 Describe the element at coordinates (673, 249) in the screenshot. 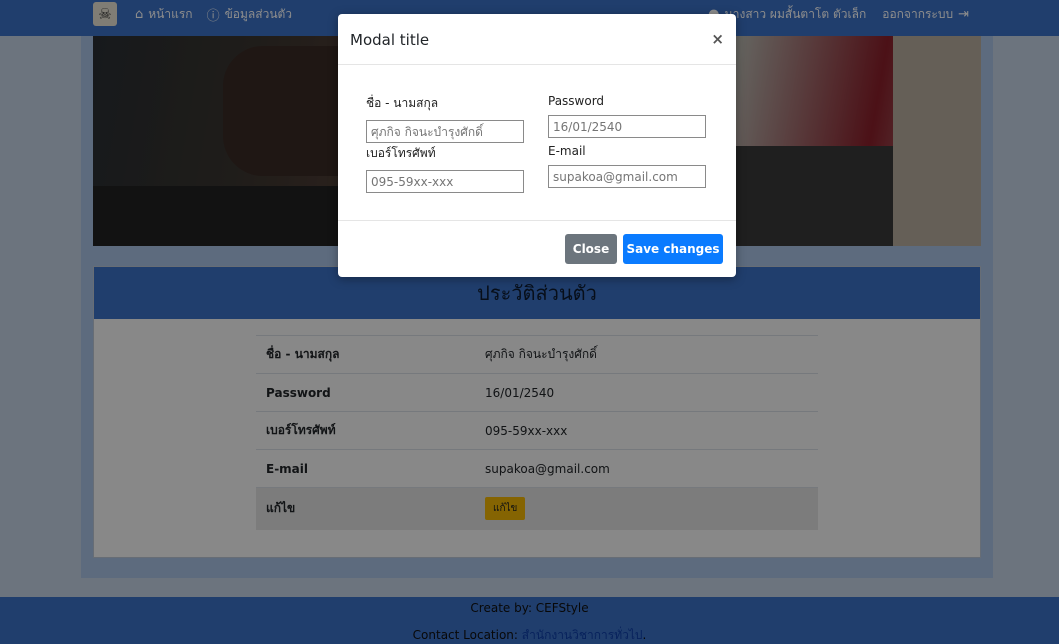

I see `save-changes-button: Save changes` at that location.